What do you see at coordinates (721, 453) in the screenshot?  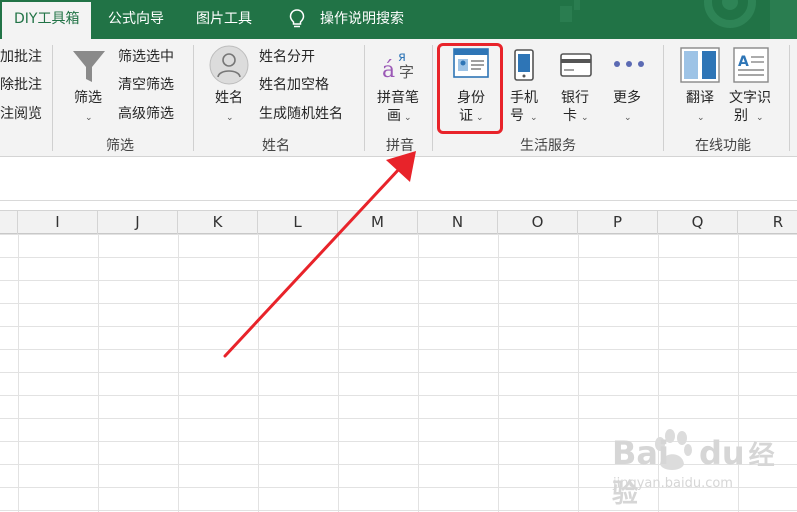 I see `watermark-brand-part2: du` at bounding box center [721, 453].